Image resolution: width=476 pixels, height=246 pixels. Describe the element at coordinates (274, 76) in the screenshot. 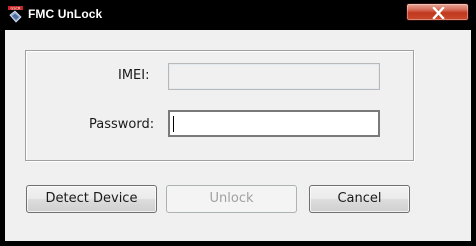

I see `imei-field` at that location.